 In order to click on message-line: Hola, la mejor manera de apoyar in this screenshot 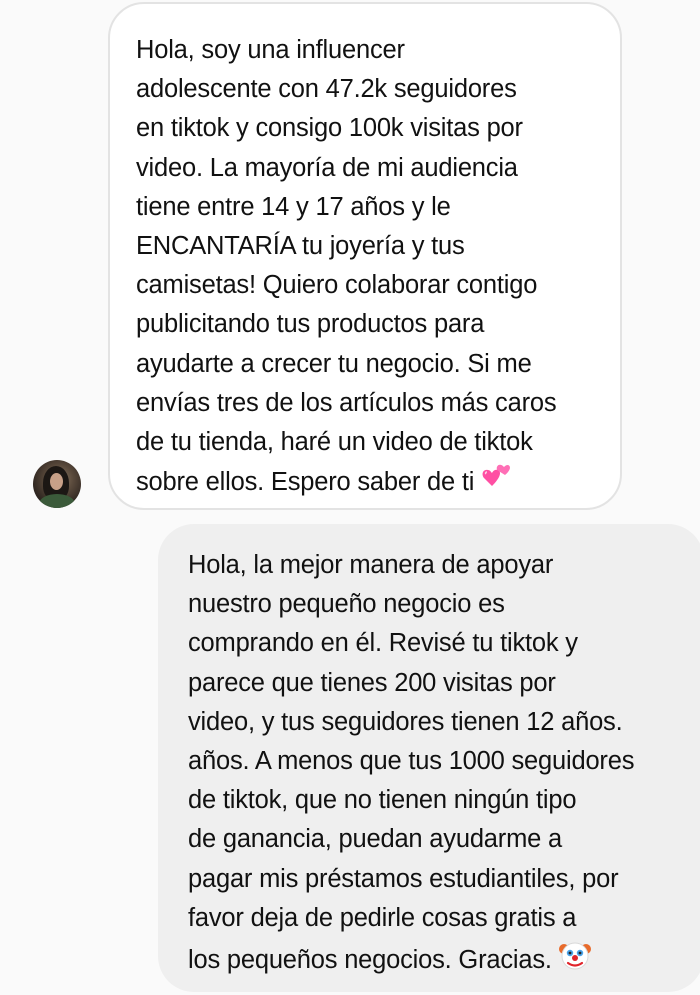, I will do `click(371, 565)`.